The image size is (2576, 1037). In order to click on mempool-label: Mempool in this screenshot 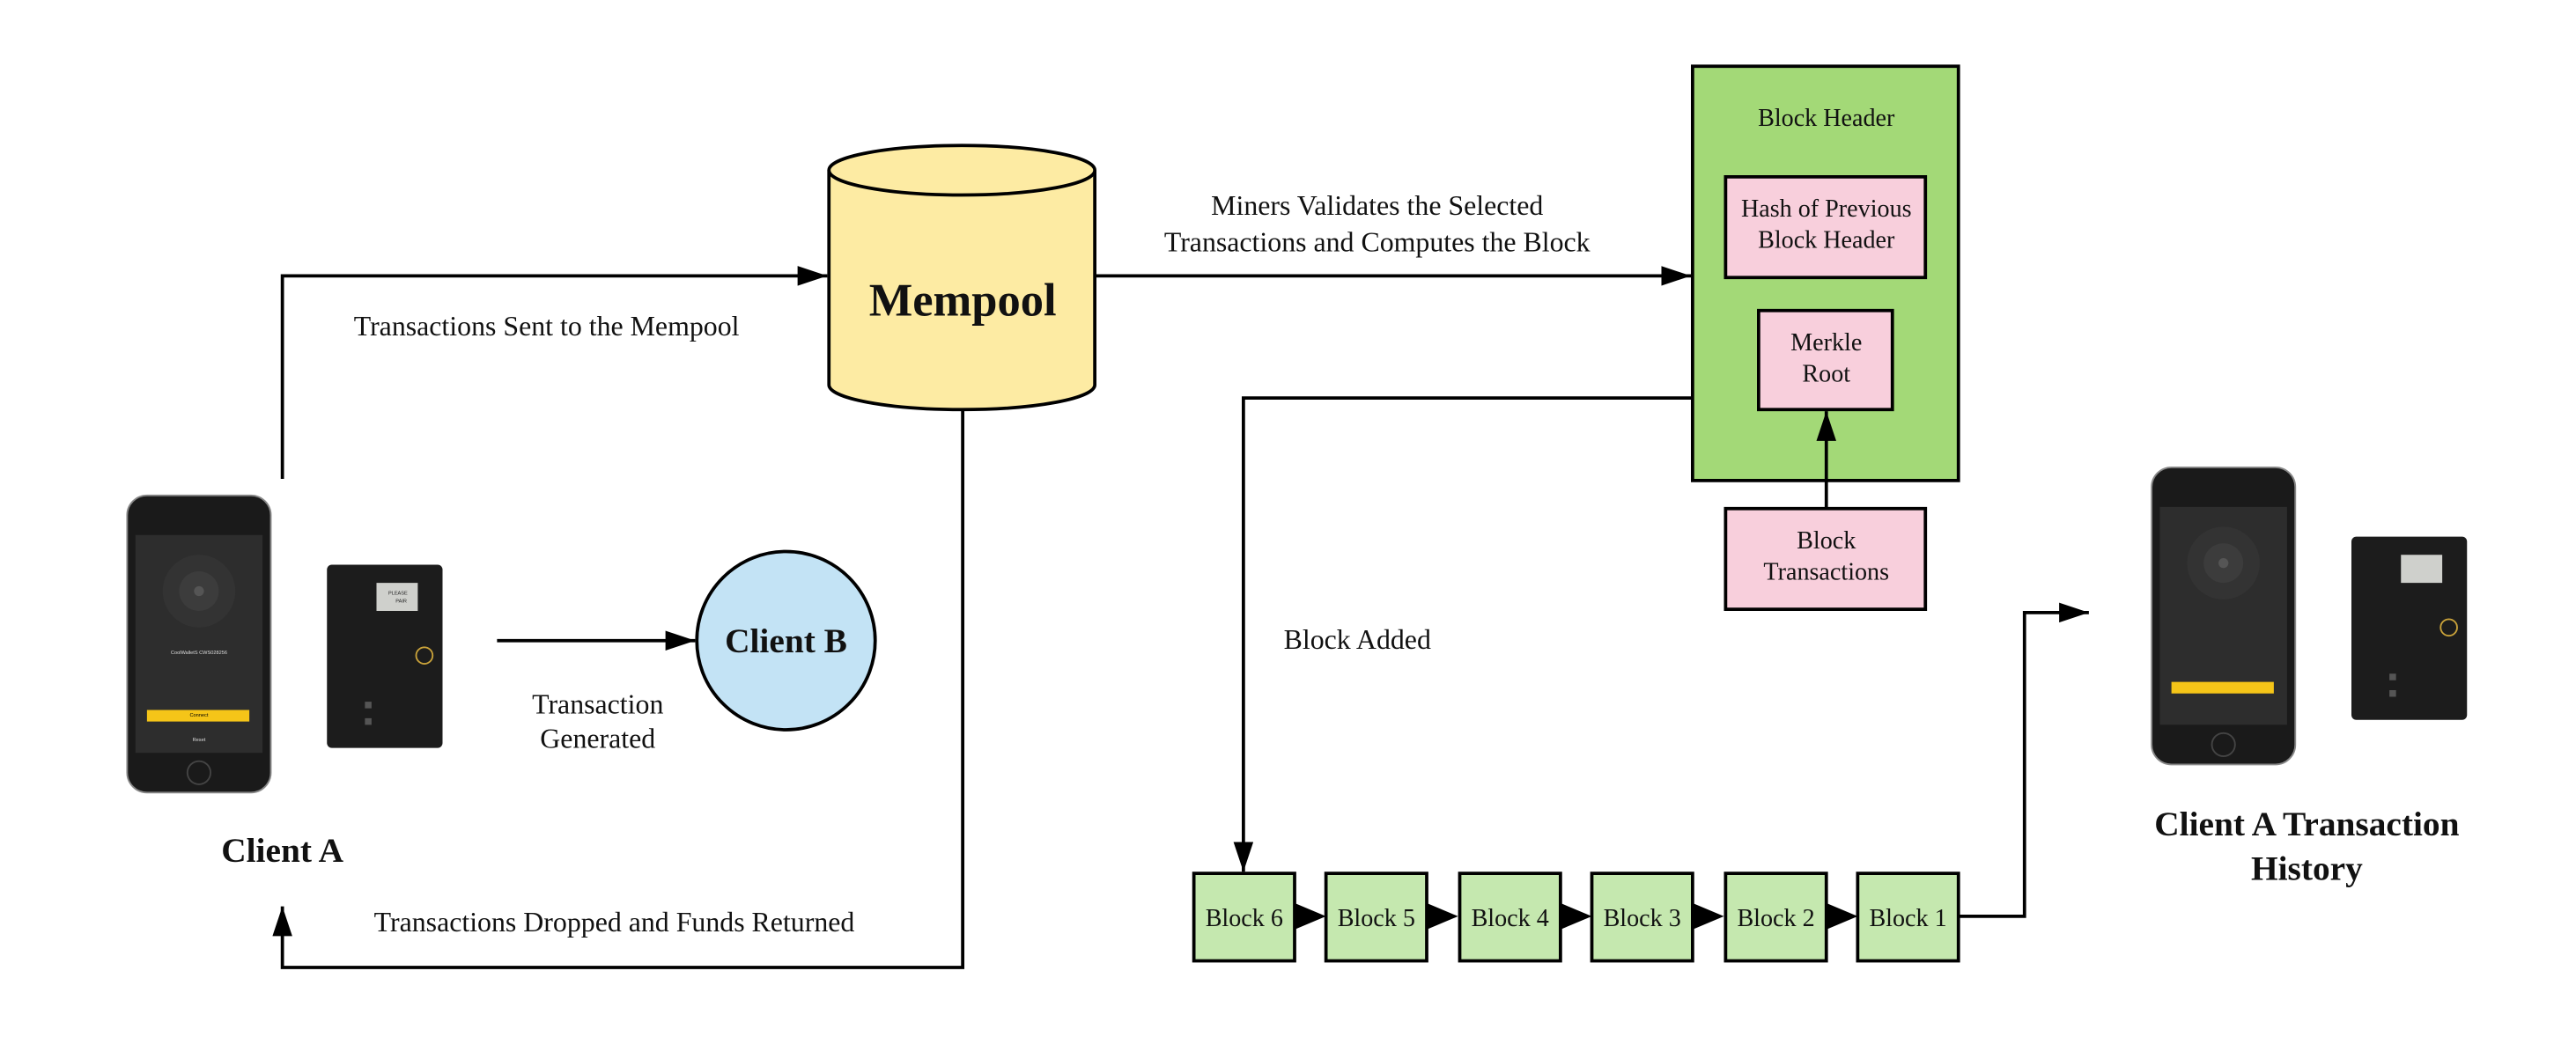, I will do `click(963, 300)`.